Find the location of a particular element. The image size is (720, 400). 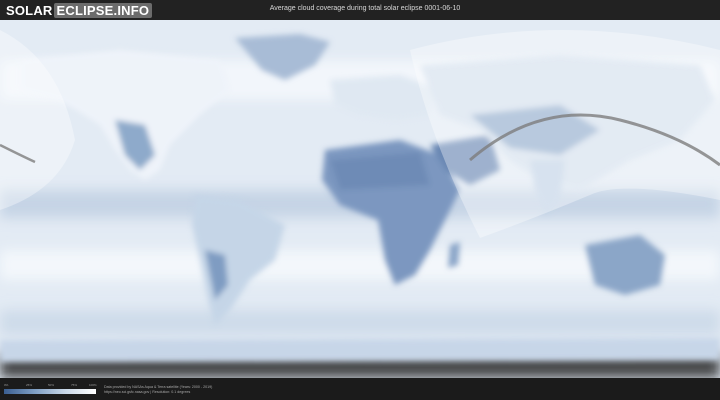

antarctica is located at coordinates (360, 350).